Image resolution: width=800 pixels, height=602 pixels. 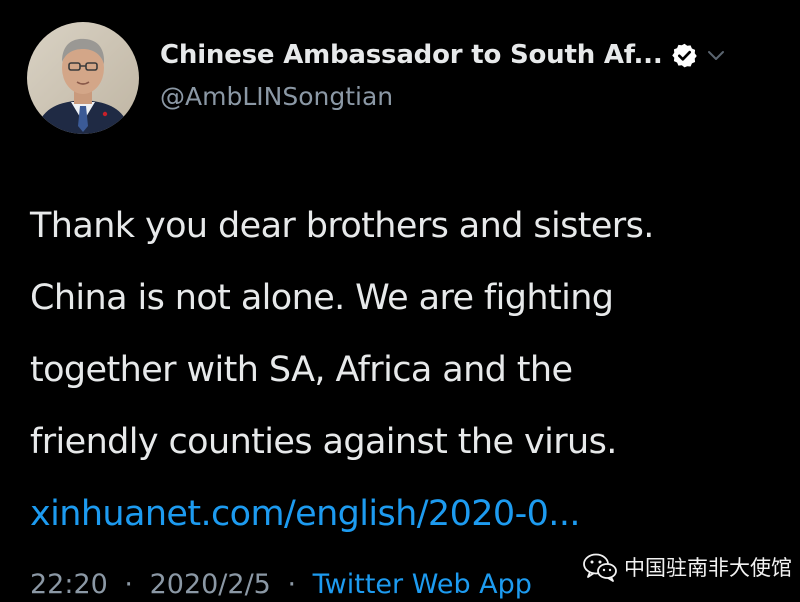 I want to click on wechat-icon, so click(x=600, y=567).